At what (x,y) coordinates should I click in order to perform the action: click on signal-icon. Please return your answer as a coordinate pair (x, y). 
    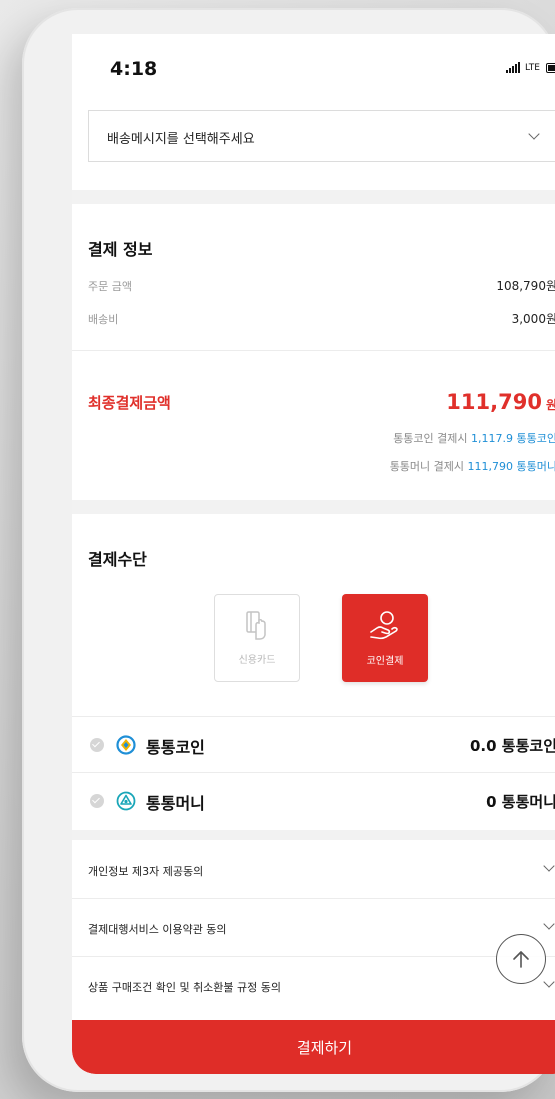
    Looking at the image, I should click on (513, 67).